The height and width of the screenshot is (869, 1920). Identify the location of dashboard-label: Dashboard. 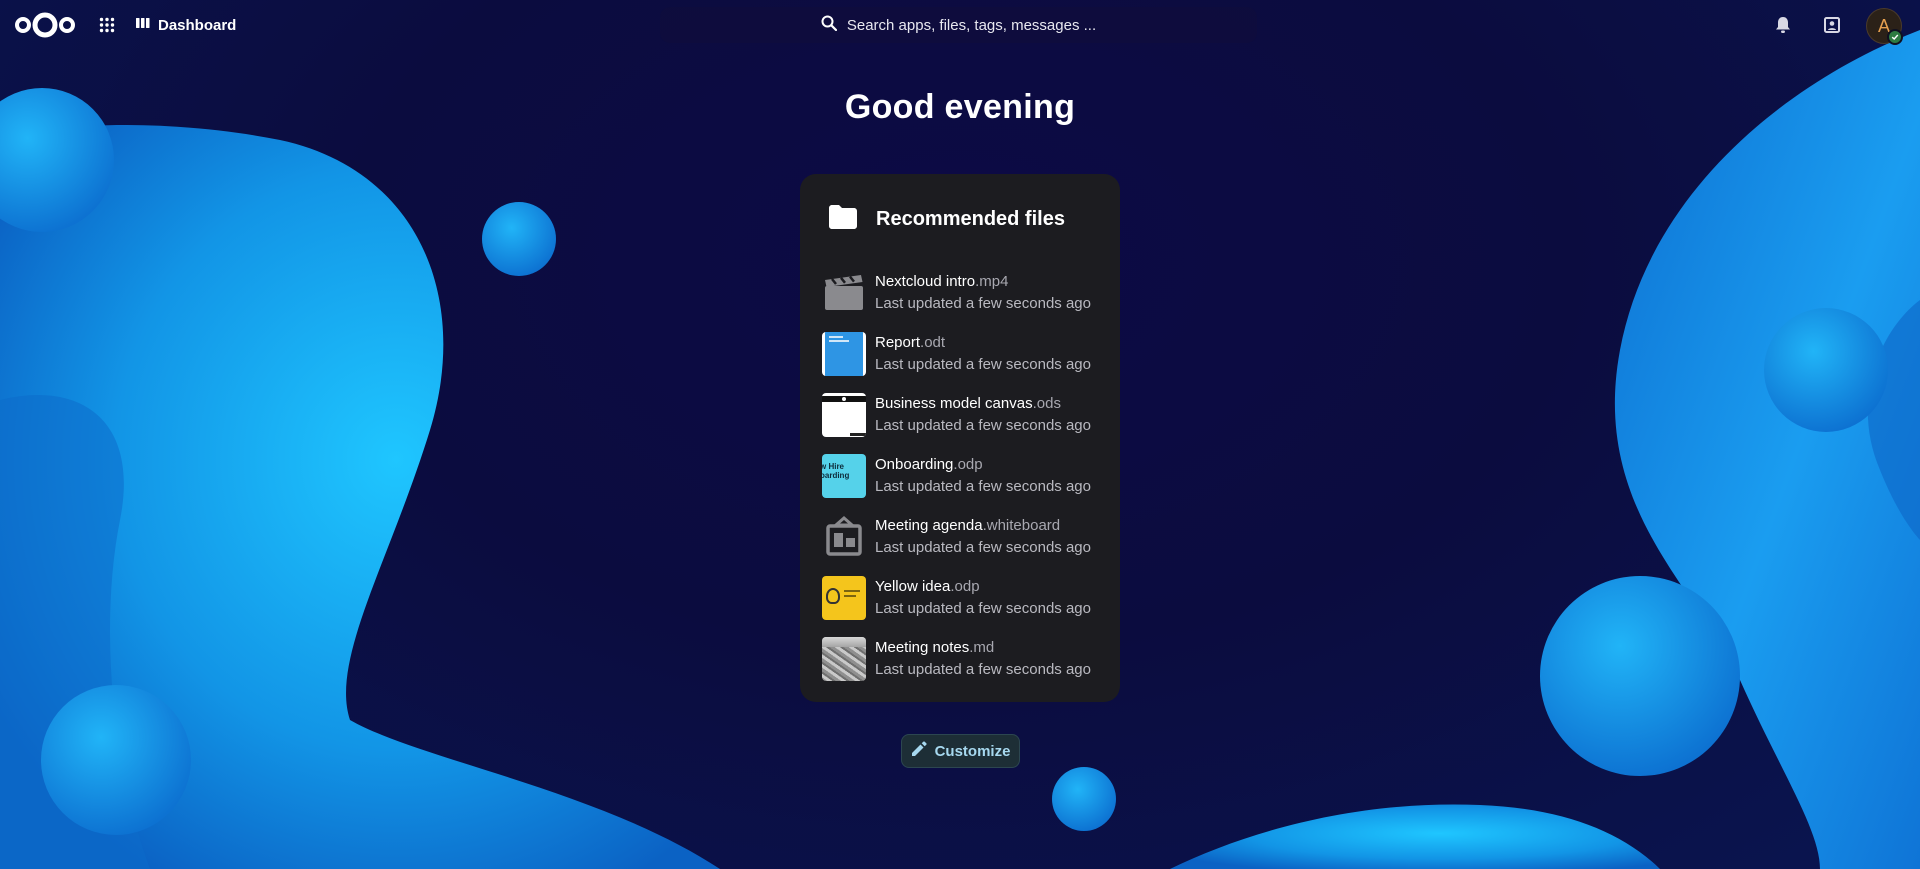
(197, 25).